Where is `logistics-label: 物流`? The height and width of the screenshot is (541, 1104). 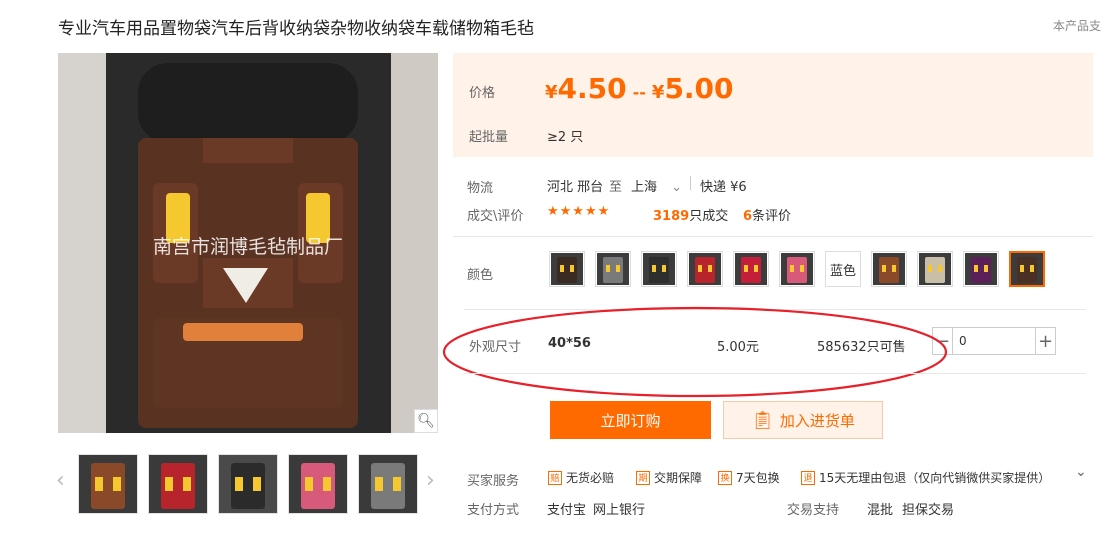
logistics-label: 物流 is located at coordinates (480, 188).